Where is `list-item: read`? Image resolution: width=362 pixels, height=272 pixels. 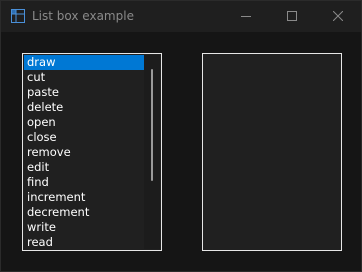
list-item: read is located at coordinates (84, 242).